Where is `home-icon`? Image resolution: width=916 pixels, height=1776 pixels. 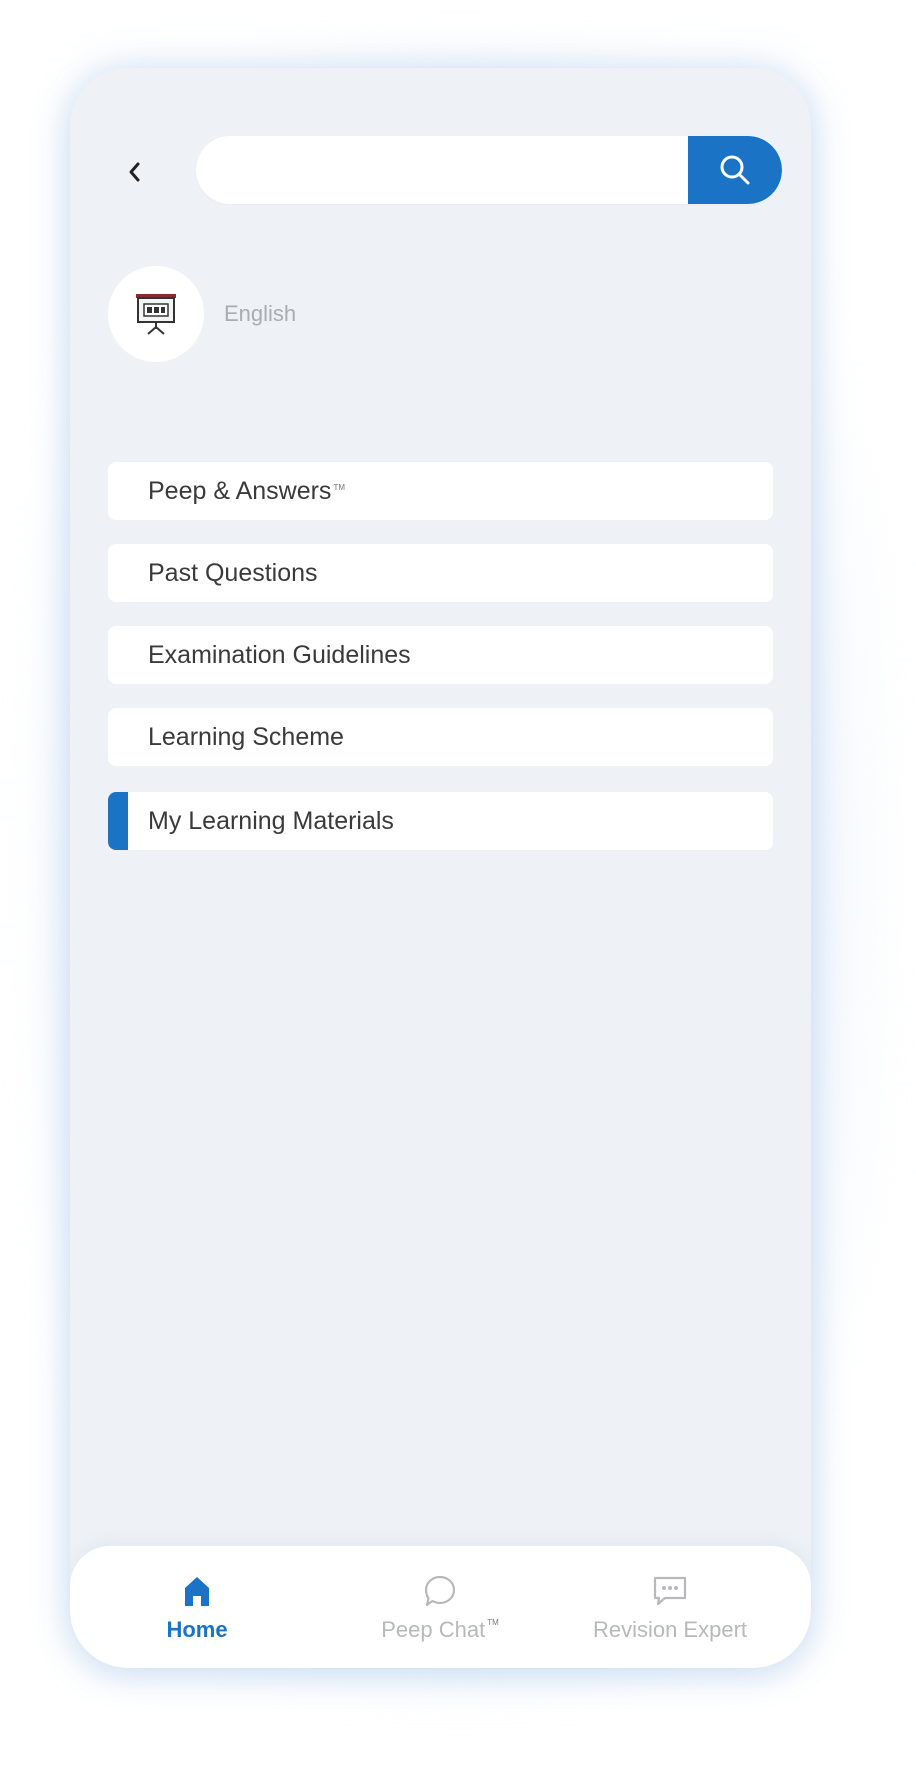 home-icon is located at coordinates (197, 1591).